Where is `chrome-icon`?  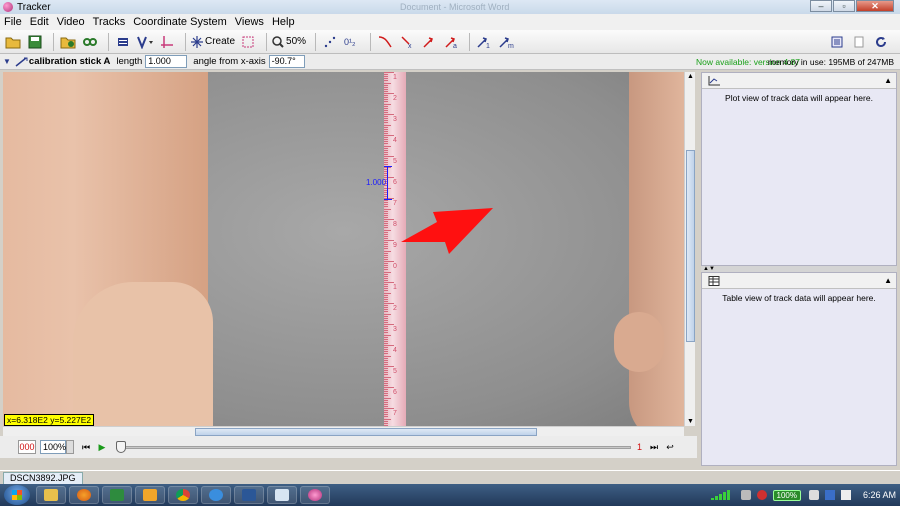 chrome-icon is located at coordinates (183, 495).